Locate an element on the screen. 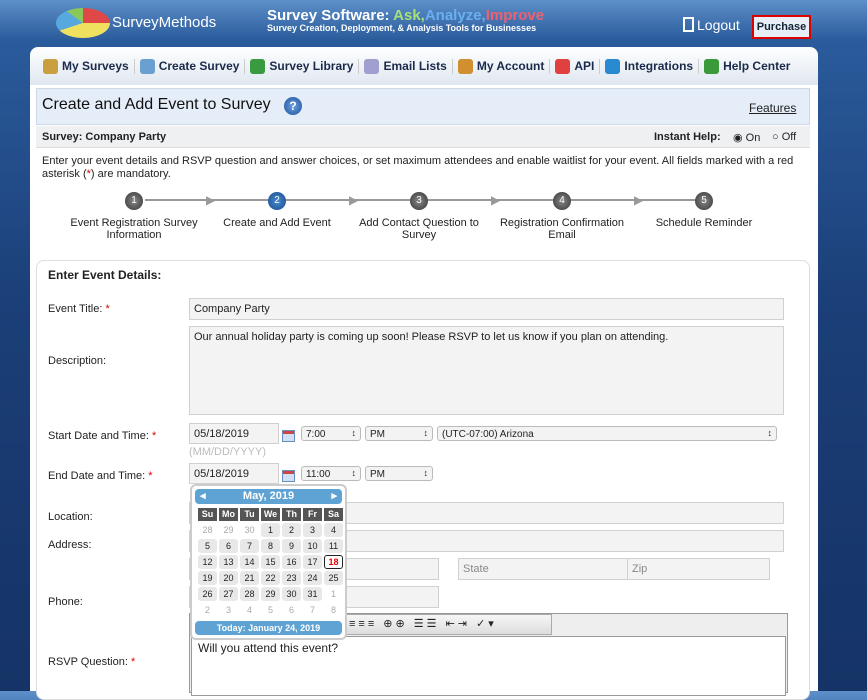 This screenshot has width=867, height=700. calendar-day: 15 is located at coordinates (270, 562).